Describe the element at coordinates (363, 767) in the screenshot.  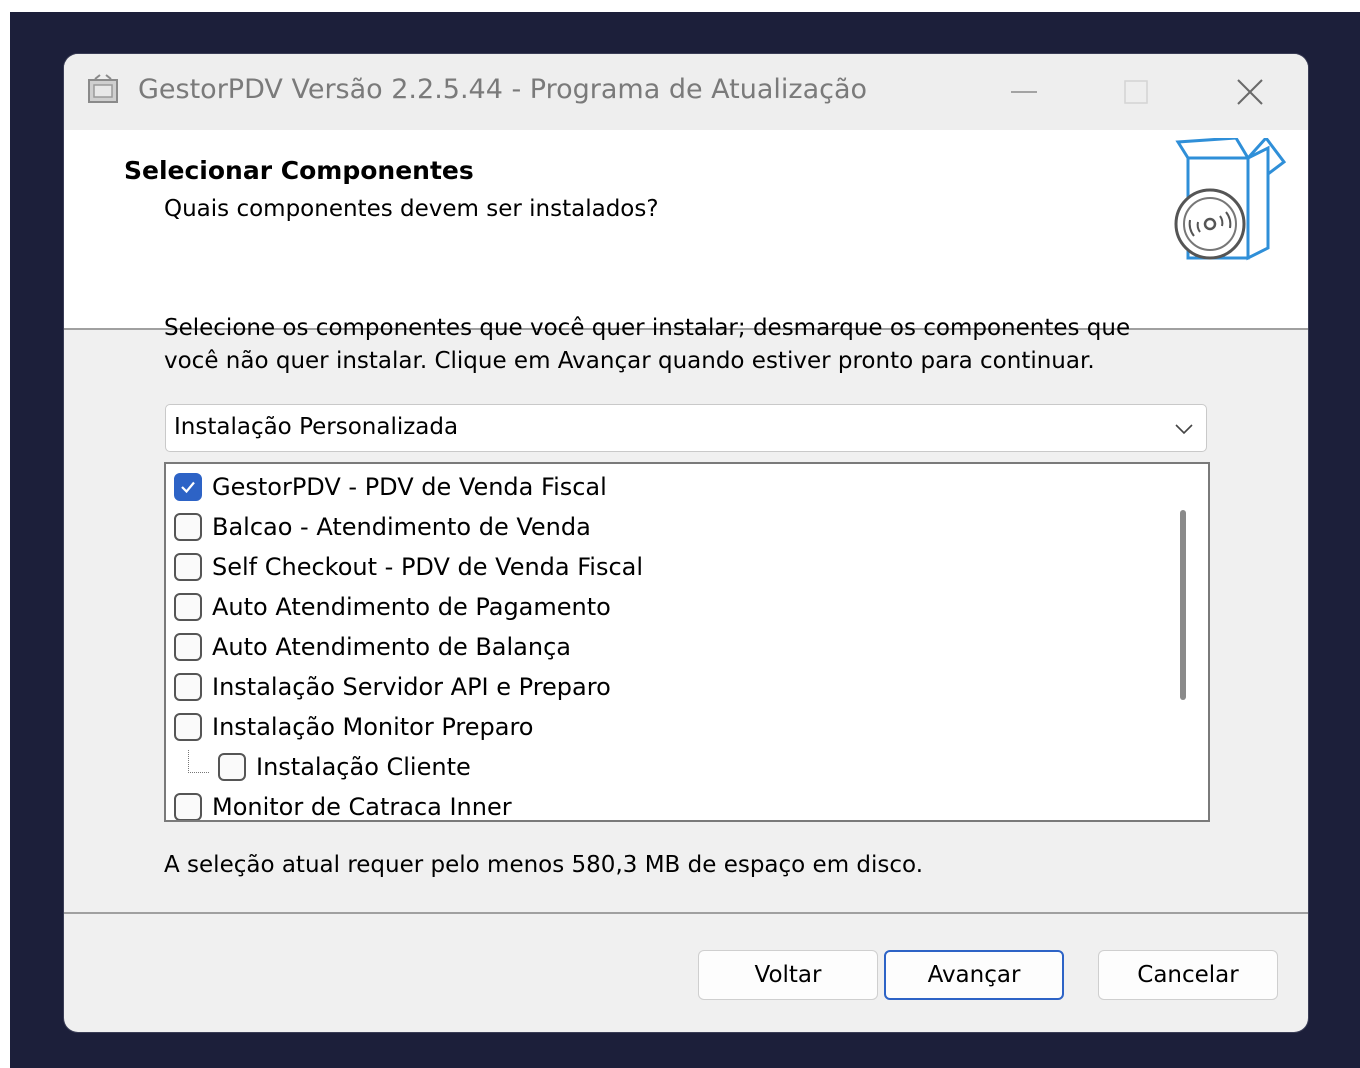
I see `component-label: Instalação Cliente` at that location.